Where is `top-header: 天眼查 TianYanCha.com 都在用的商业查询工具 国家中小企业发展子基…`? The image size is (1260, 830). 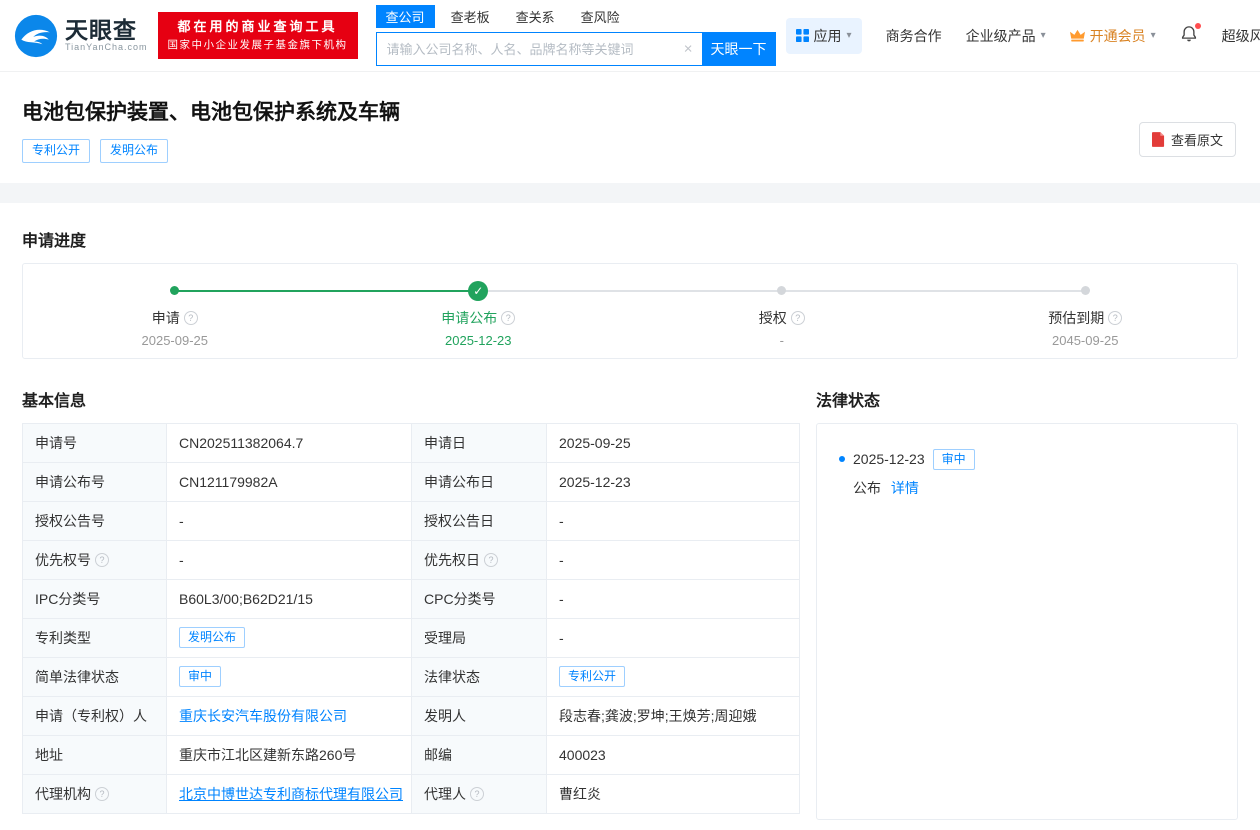
top-header: 天眼查 TianYanCha.com 都在用的商业查询工具 国家中小企业发展子基… is located at coordinates (630, 36).